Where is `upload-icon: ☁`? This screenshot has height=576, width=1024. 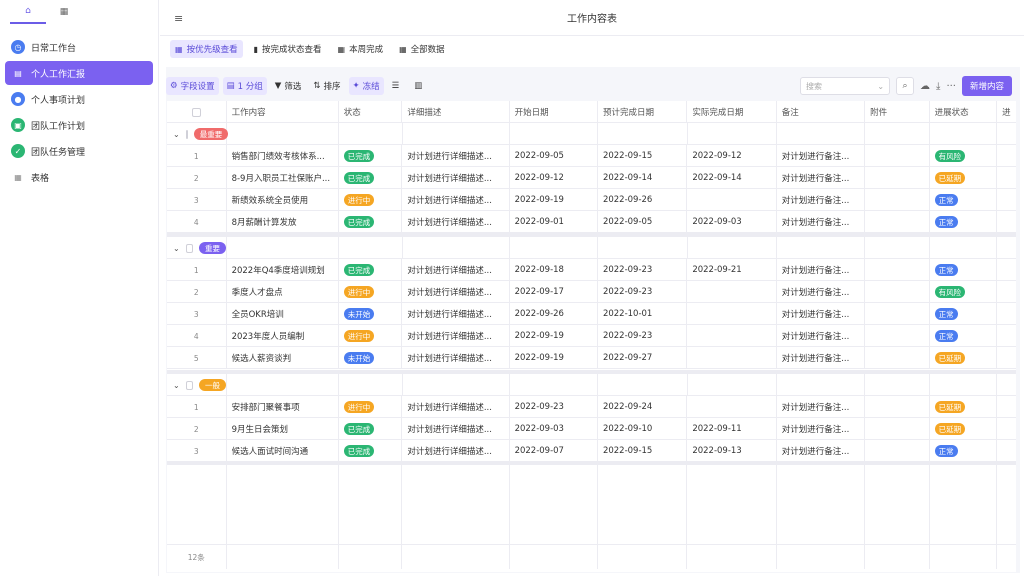
upload-icon: ☁ is located at coordinates (925, 86).